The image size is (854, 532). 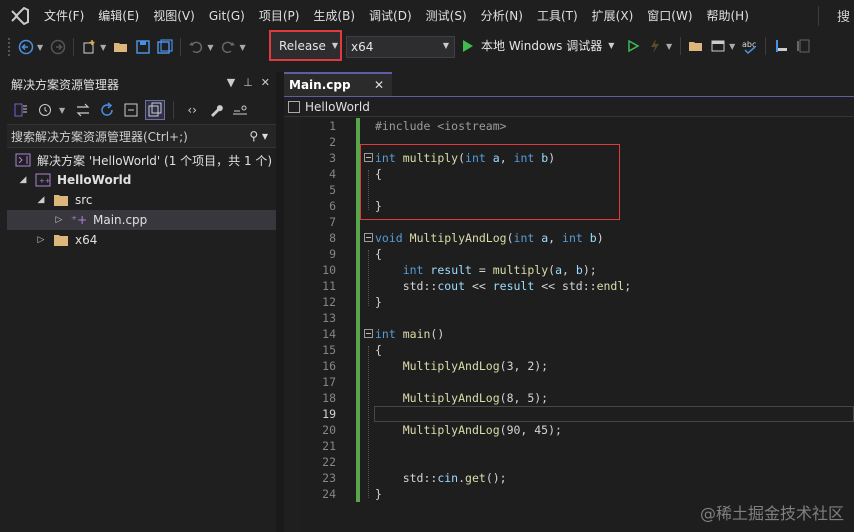 What do you see at coordinates (378, 350) in the screenshot?
I see `code-text: {` at bounding box center [378, 350].